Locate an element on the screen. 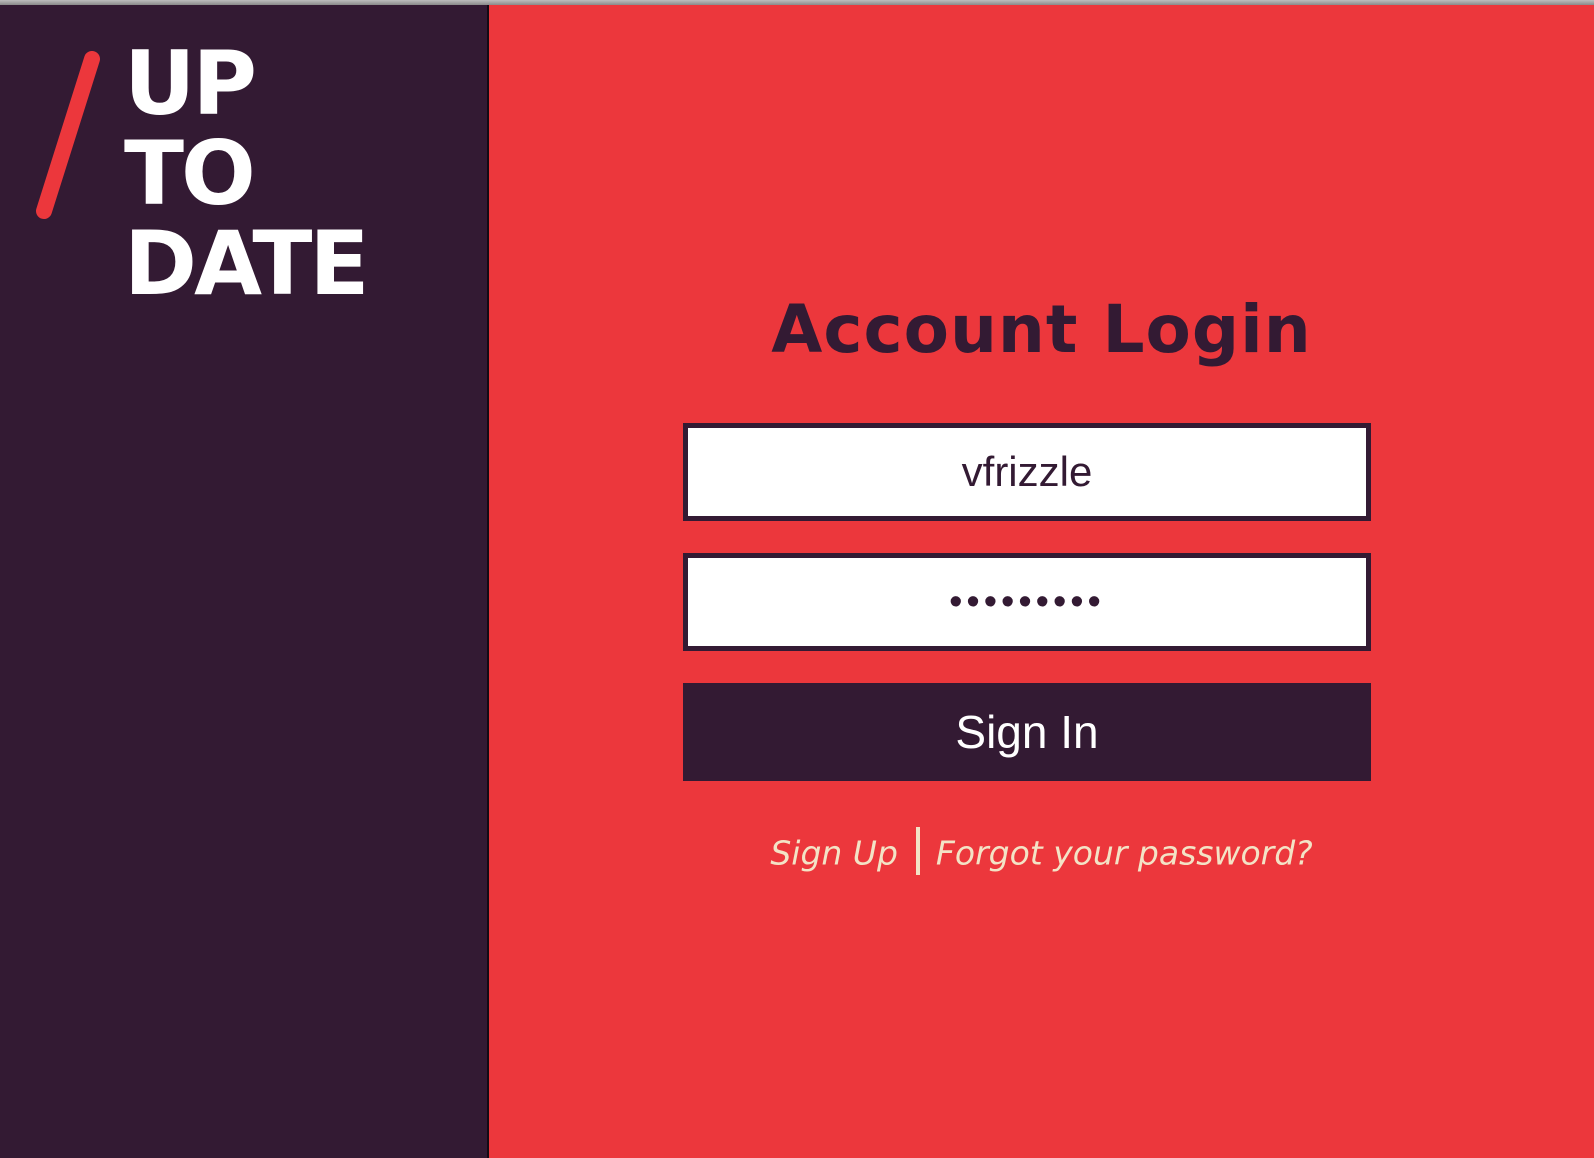 The height and width of the screenshot is (1158, 1594). forgot-password-link: Forgot your password? is located at coordinates (1124, 853).